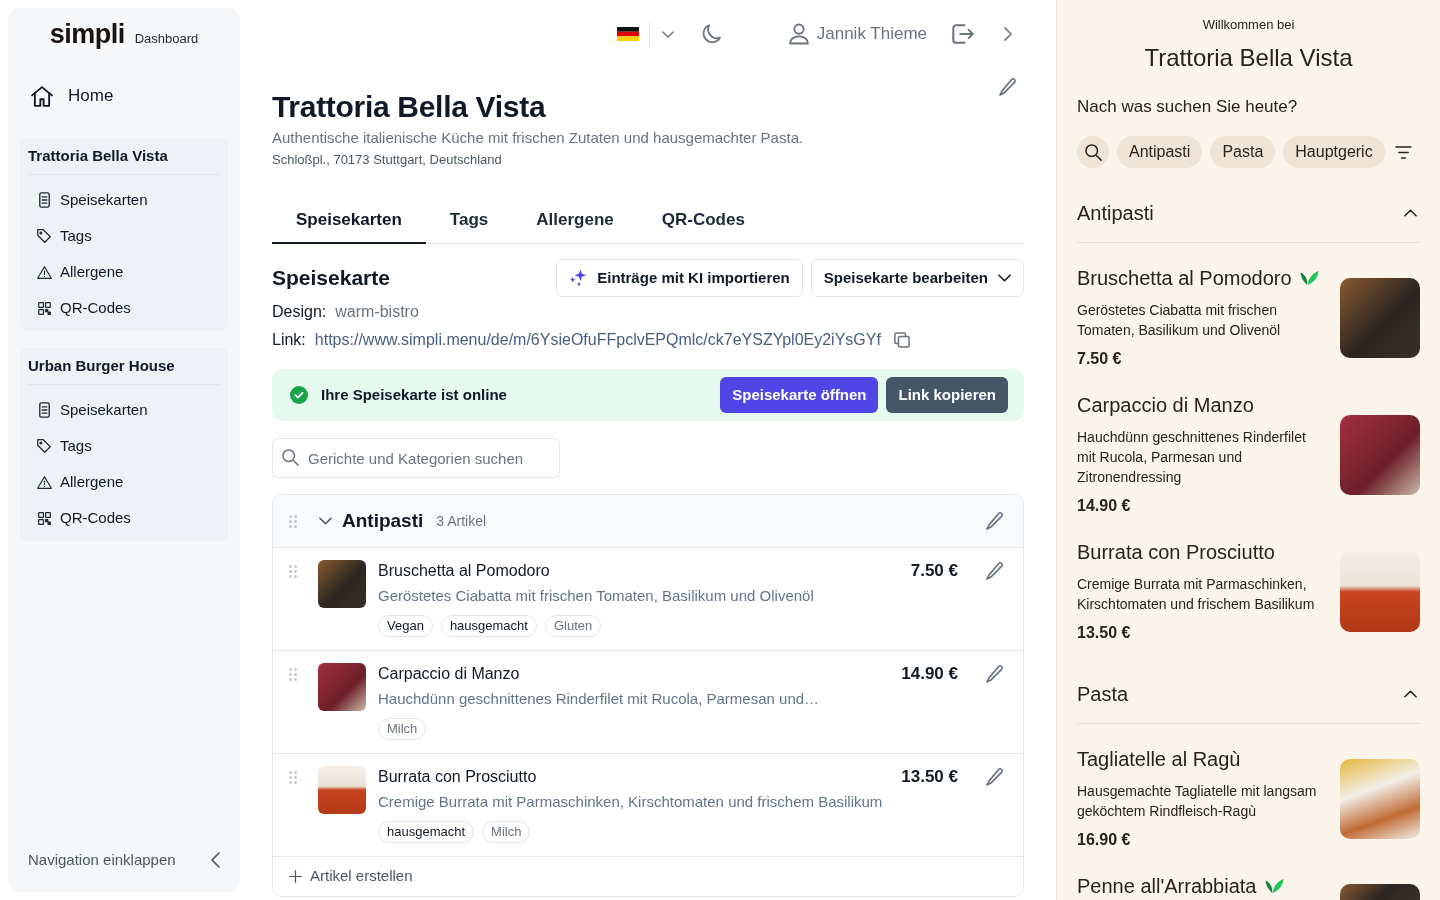 The width and height of the screenshot is (1440, 900). What do you see at coordinates (631, 802) in the screenshot?
I see `item-description: Cremige Burrata mit Parmaschinken, Kirschtomaten und frischem Basilikum` at bounding box center [631, 802].